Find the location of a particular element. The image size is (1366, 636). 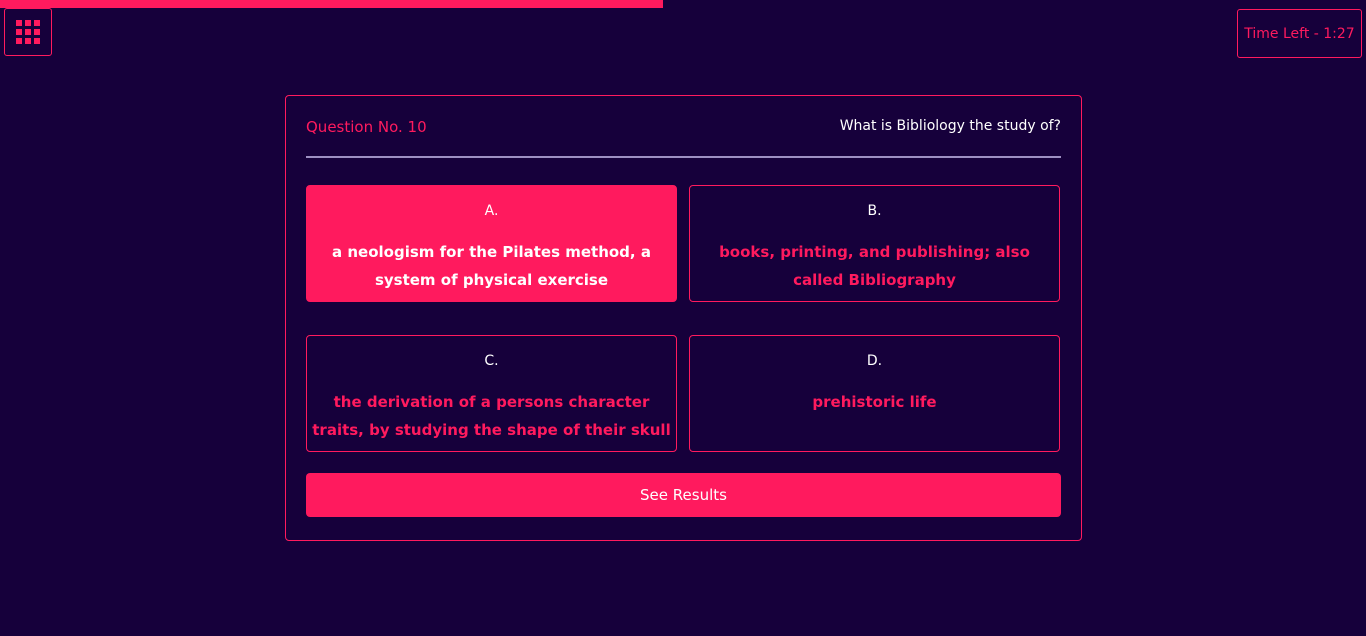

progress-bar is located at coordinates (683, 4).